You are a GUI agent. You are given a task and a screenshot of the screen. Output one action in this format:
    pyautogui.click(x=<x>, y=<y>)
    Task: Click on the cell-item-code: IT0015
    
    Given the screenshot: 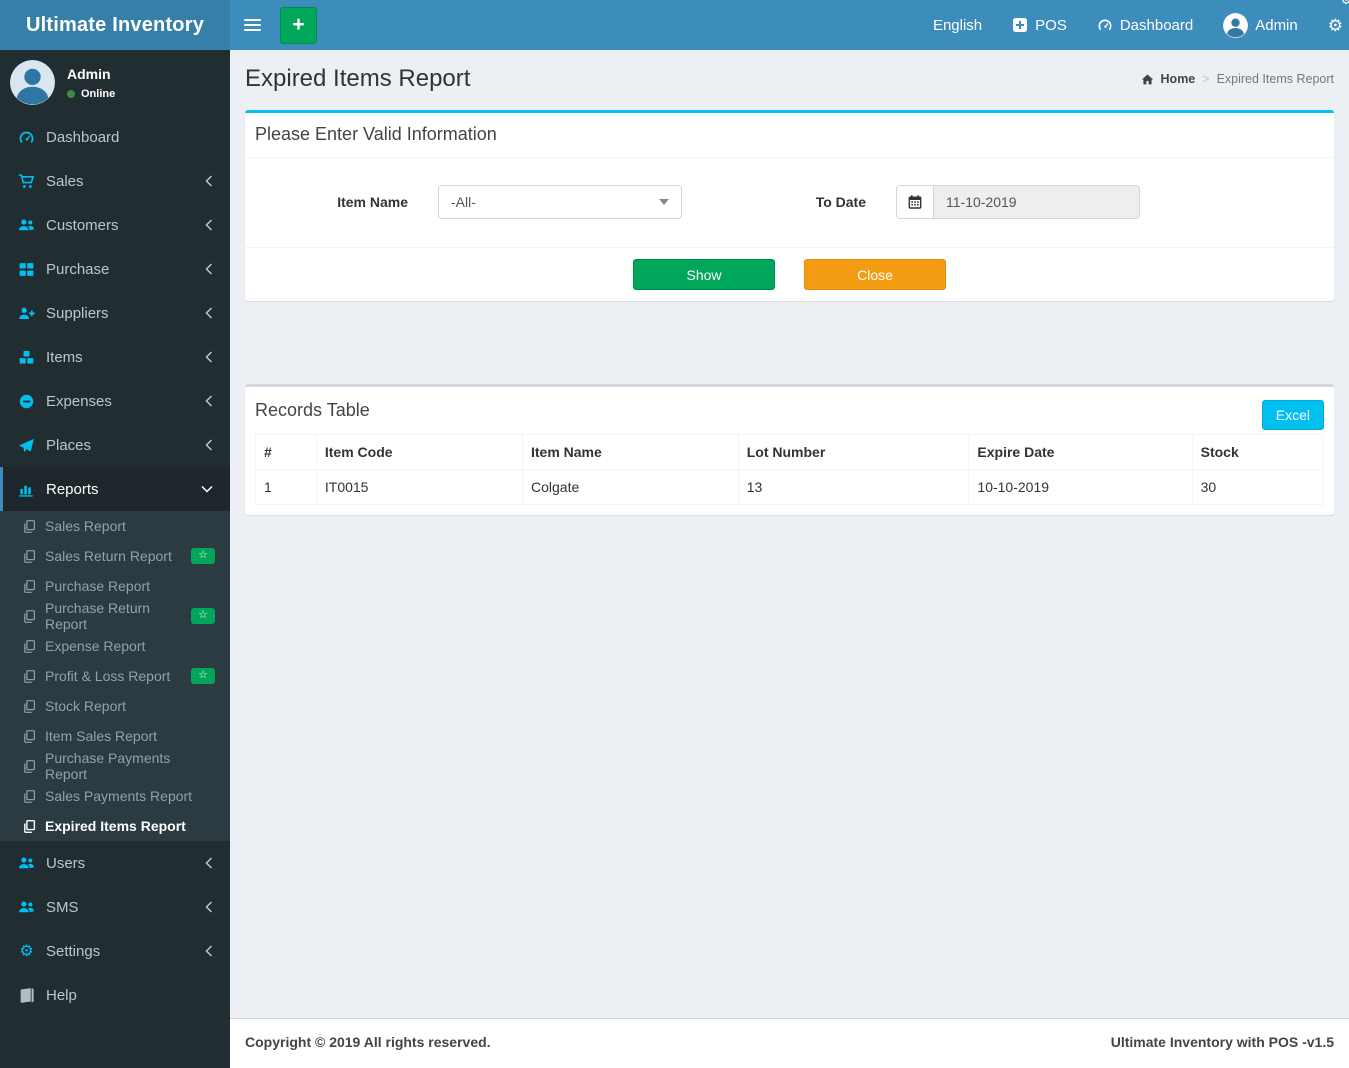 What is the action you would take?
    pyautogui.click(x=419, y=487)
    